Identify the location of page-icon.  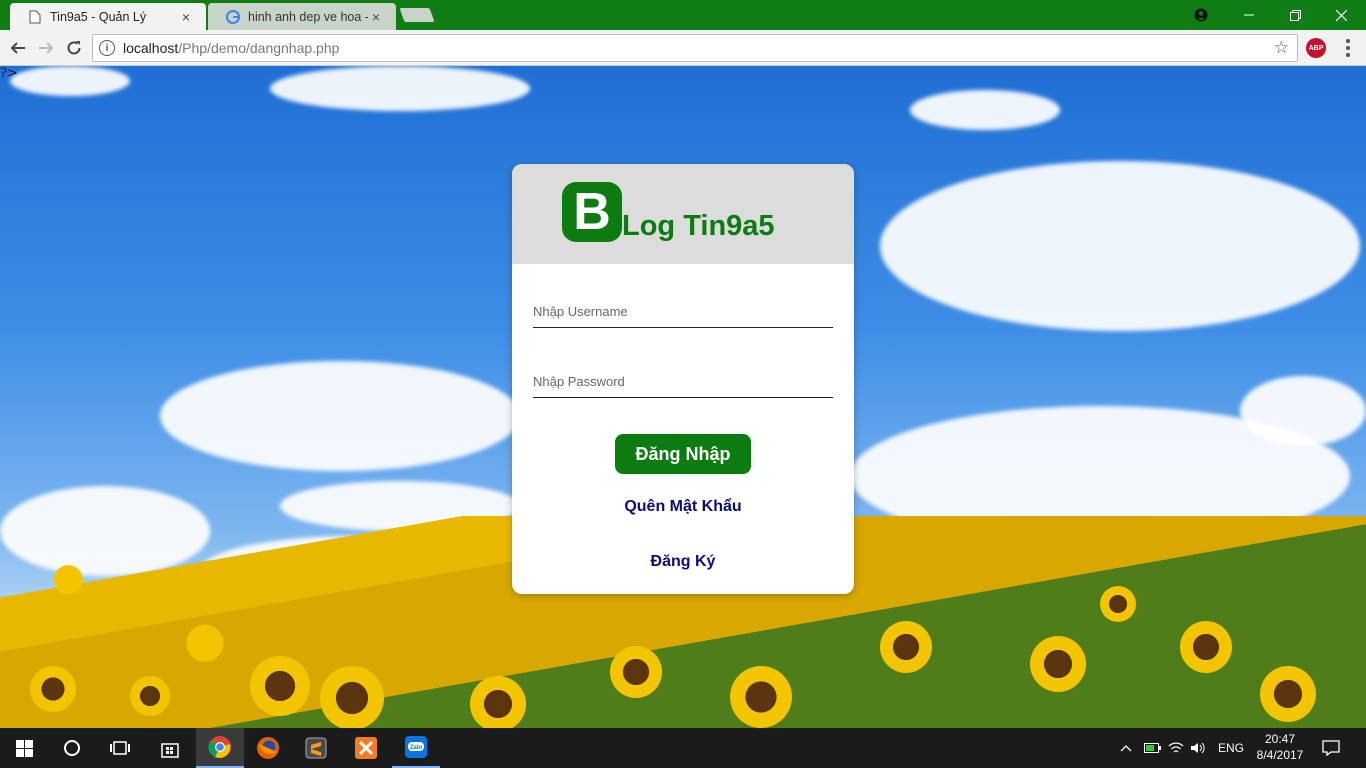
(35, 17).